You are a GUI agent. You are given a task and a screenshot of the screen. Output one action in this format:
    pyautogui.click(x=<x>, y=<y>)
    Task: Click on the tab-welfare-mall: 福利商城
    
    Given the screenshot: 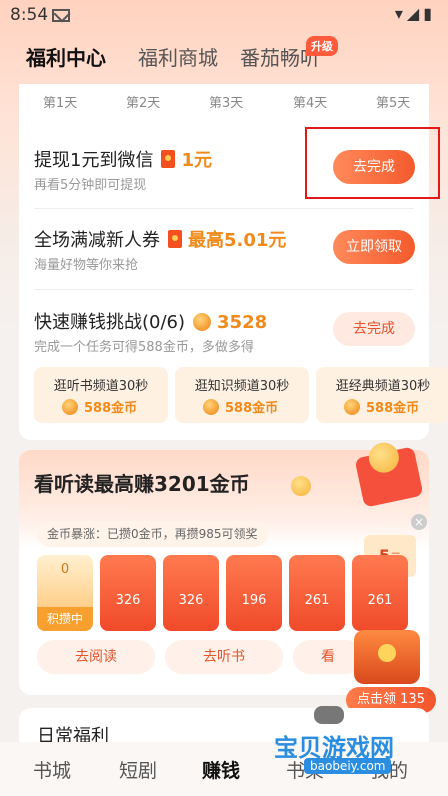 What is the action you would take?
    pyautogui.click(x=178, y=56)
    